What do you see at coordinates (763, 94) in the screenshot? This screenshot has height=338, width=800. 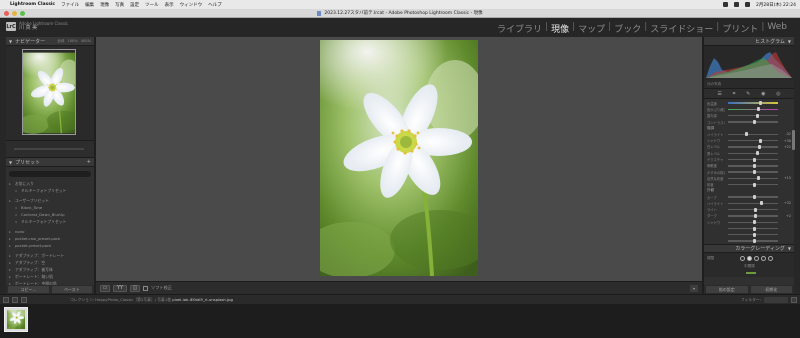 I see `redeye-tool-icon: ◉` at bounding box center [763, 94].